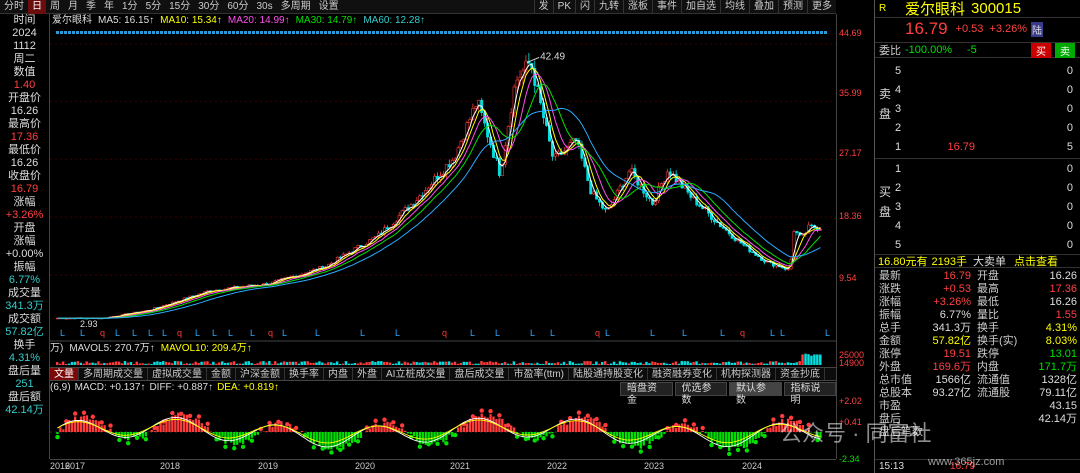 The width and height of the screenshot is (1080, 473). What do you see at coordinates (179, 7) in the screenshot?
I see `period-tab: 15分` at bounding box center [179, 7].